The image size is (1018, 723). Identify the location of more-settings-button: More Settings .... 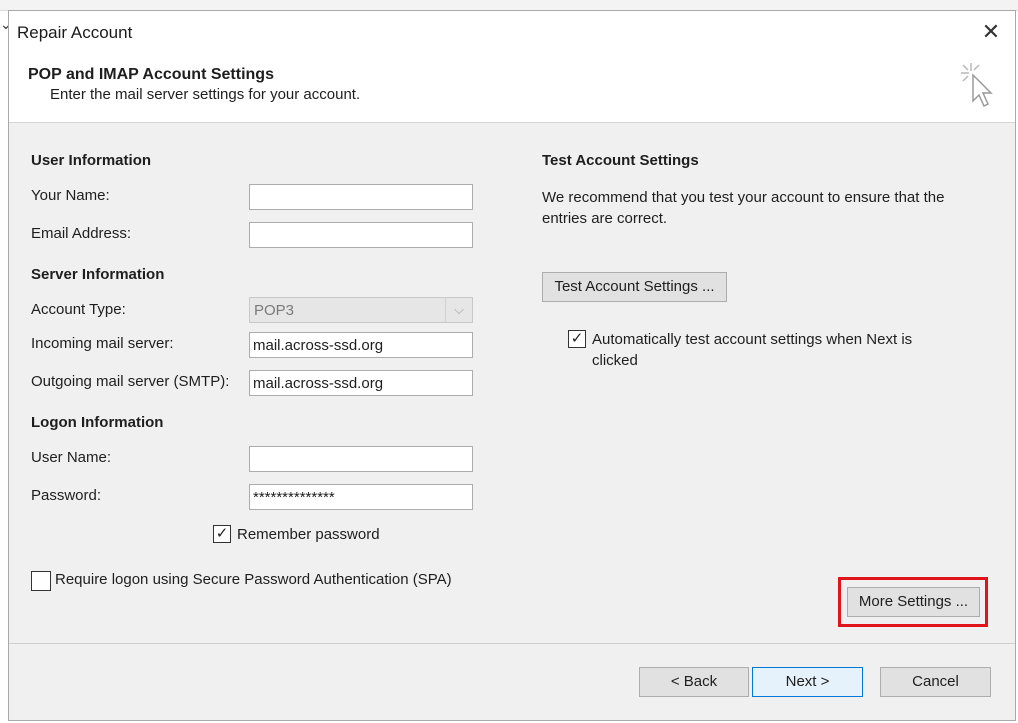
(913, 602).